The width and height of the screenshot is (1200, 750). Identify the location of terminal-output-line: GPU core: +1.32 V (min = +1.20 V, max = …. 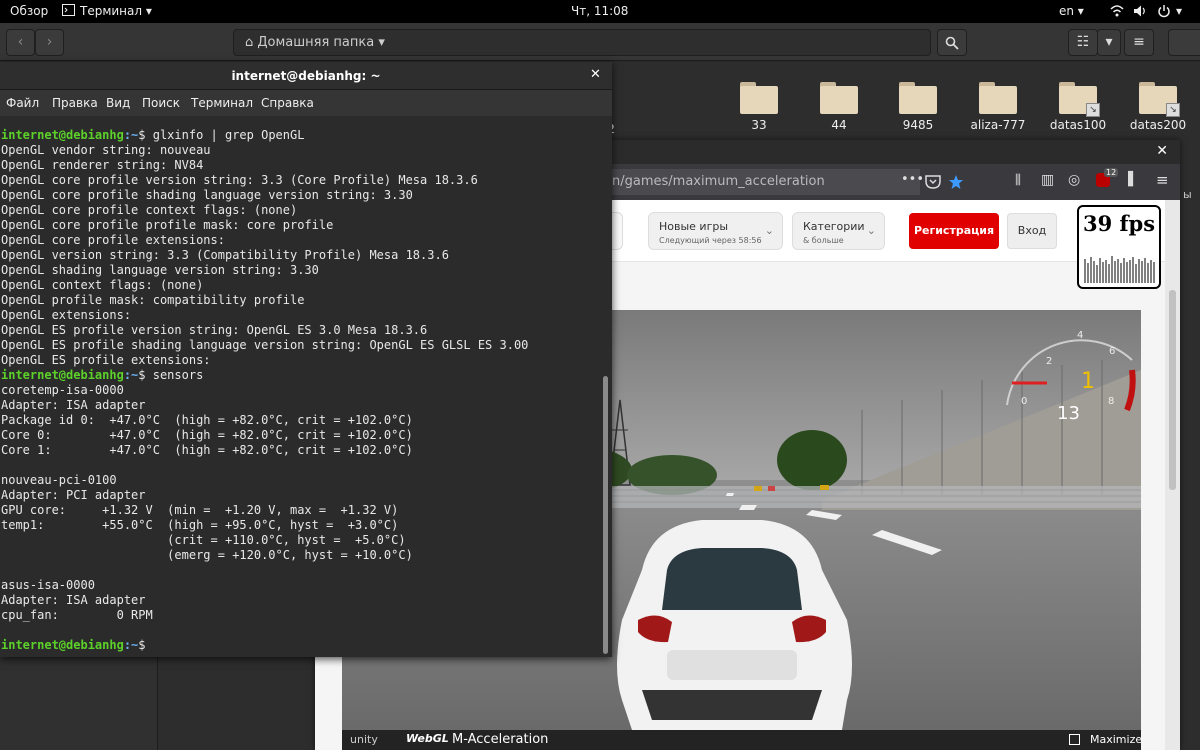
(200, 510).